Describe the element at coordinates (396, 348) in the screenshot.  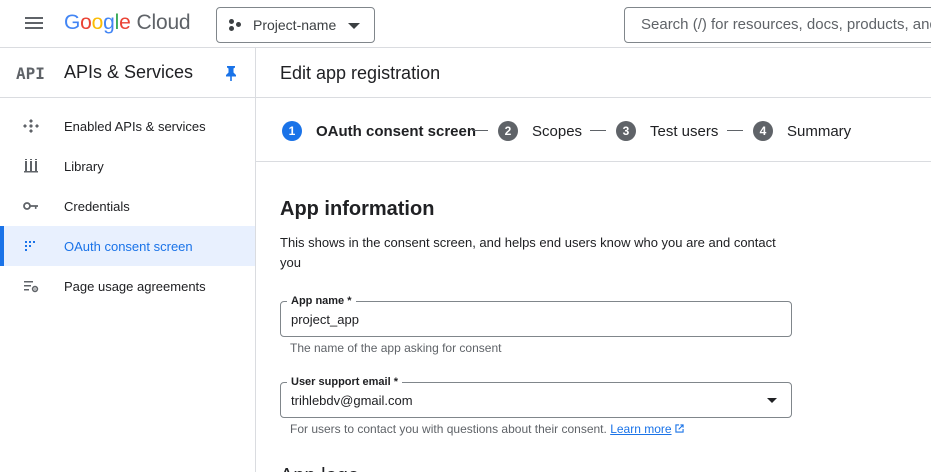
I see `app-name-hint: The name of the app asking for consent` at that location.